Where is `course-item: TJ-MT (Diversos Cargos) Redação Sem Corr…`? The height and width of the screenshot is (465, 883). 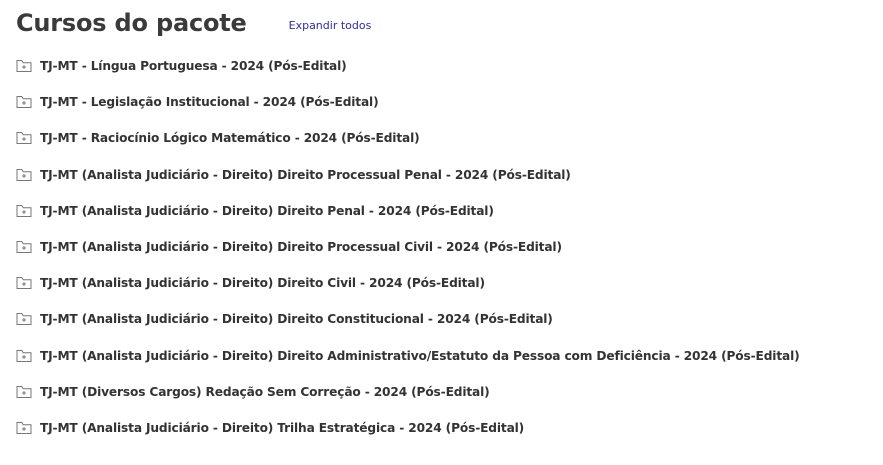 course-item: TJ-MT (Diversos Cargos) Redação Sem Corr… is located at coordinates (408, 392).